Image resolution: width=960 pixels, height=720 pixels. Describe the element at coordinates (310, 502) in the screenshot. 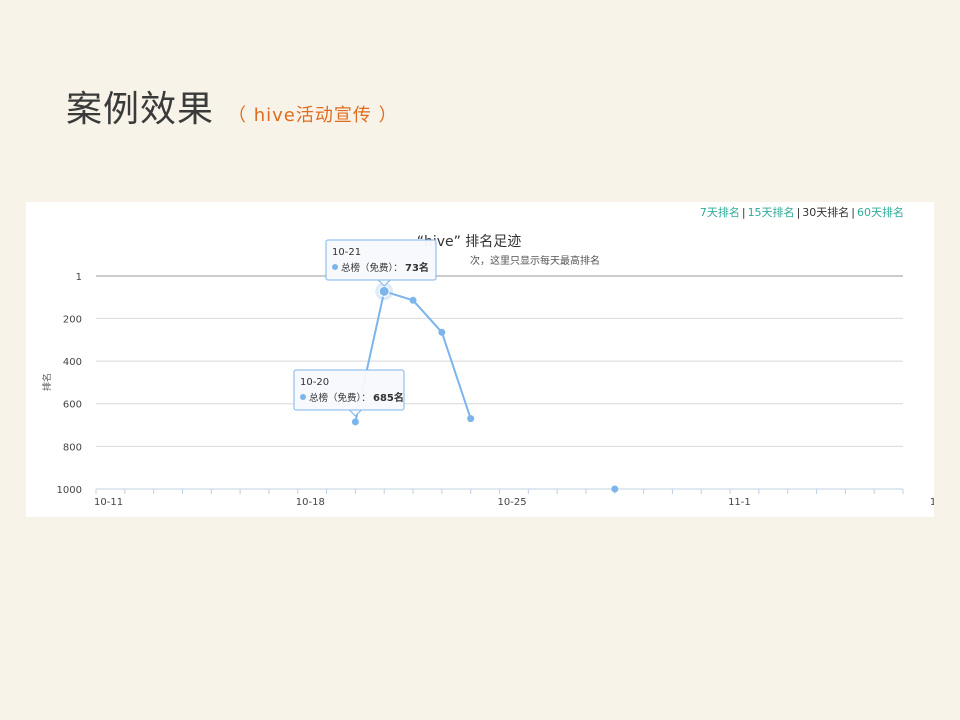

I see `x-tick-label: 10-18` at that location.